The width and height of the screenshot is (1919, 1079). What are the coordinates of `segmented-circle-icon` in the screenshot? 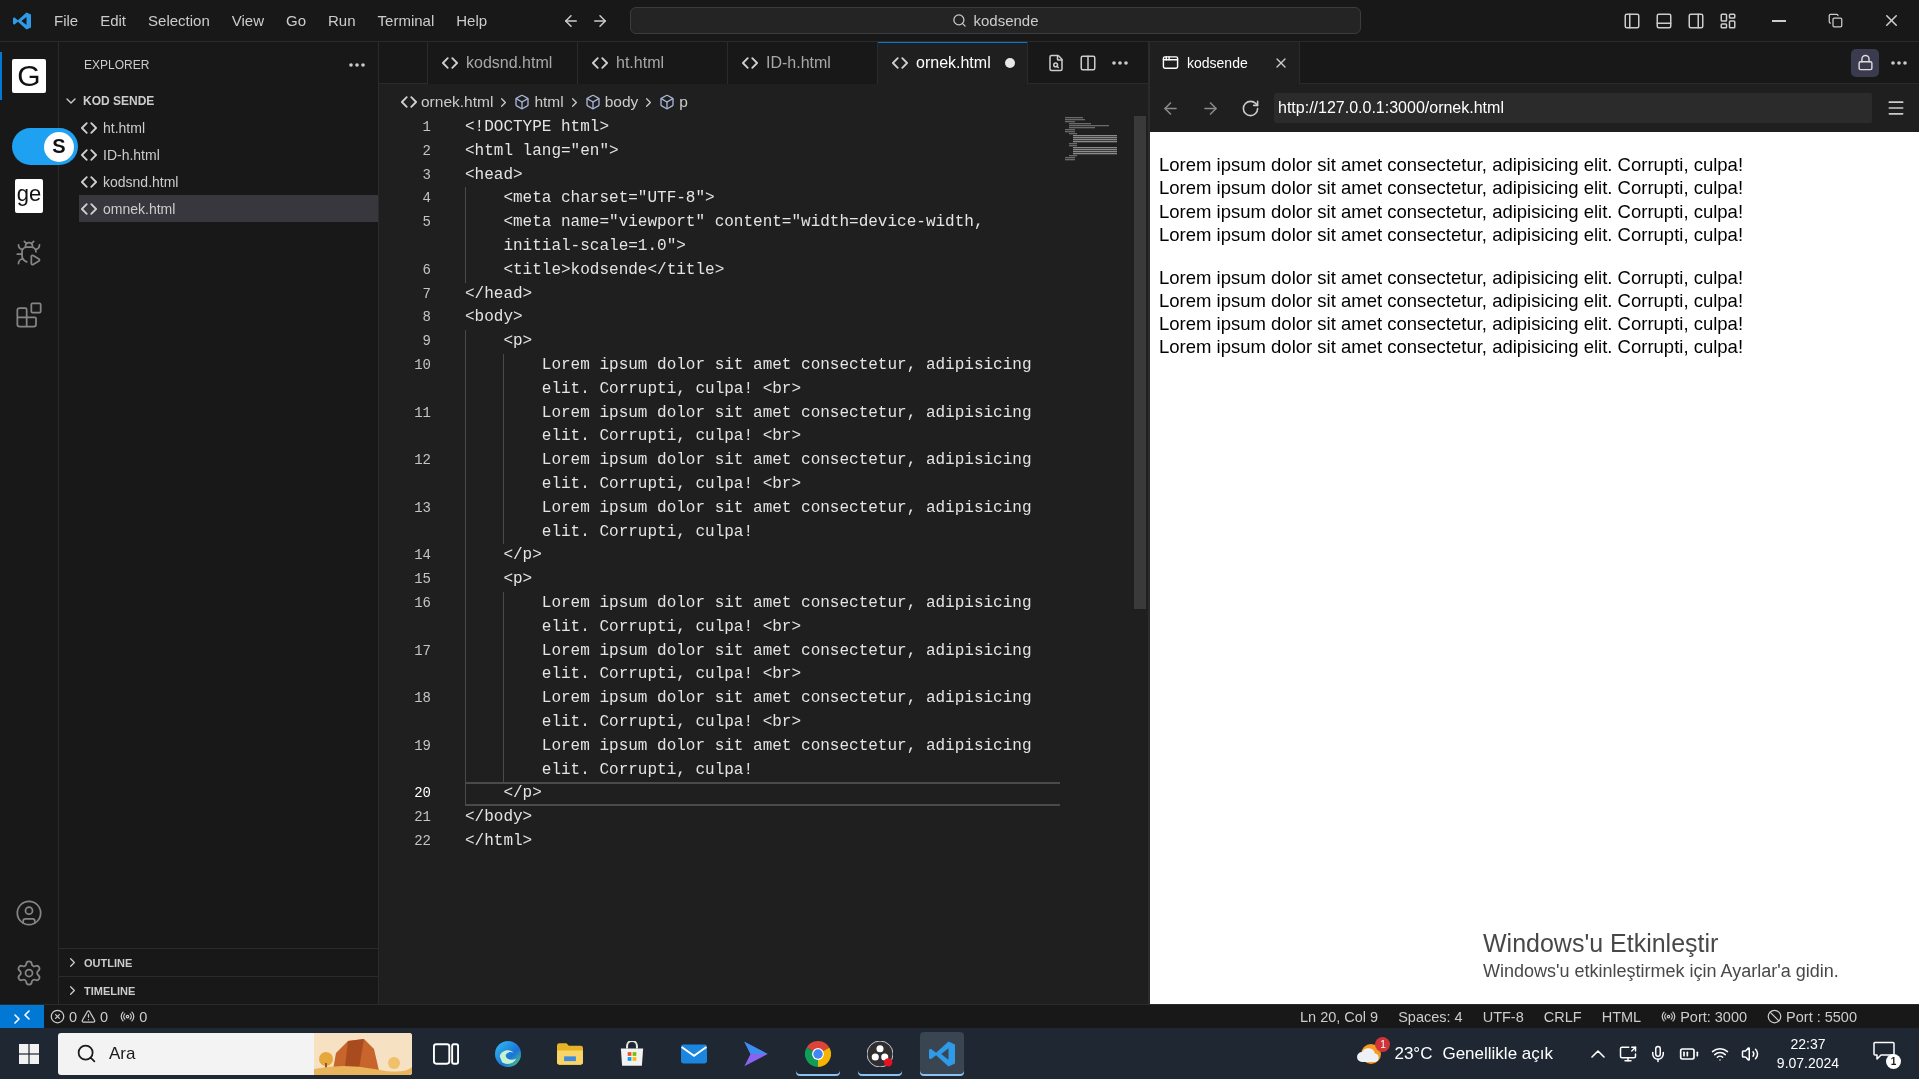 It's located at (818, 1053).